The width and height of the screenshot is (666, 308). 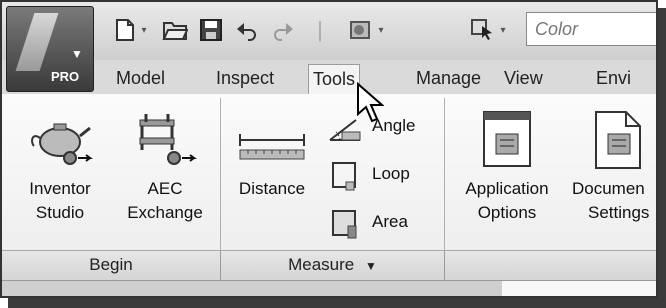 I want to click on panel-title-measure-label: Measure, so click(x=321, y=264).